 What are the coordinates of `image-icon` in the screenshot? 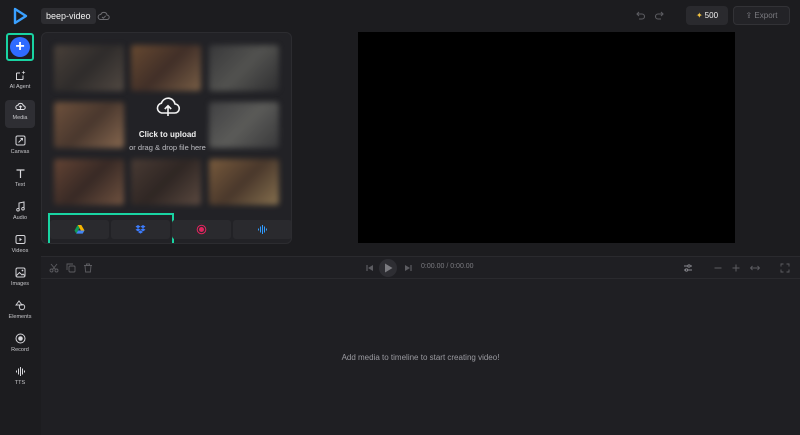 It's located at (20, 272).